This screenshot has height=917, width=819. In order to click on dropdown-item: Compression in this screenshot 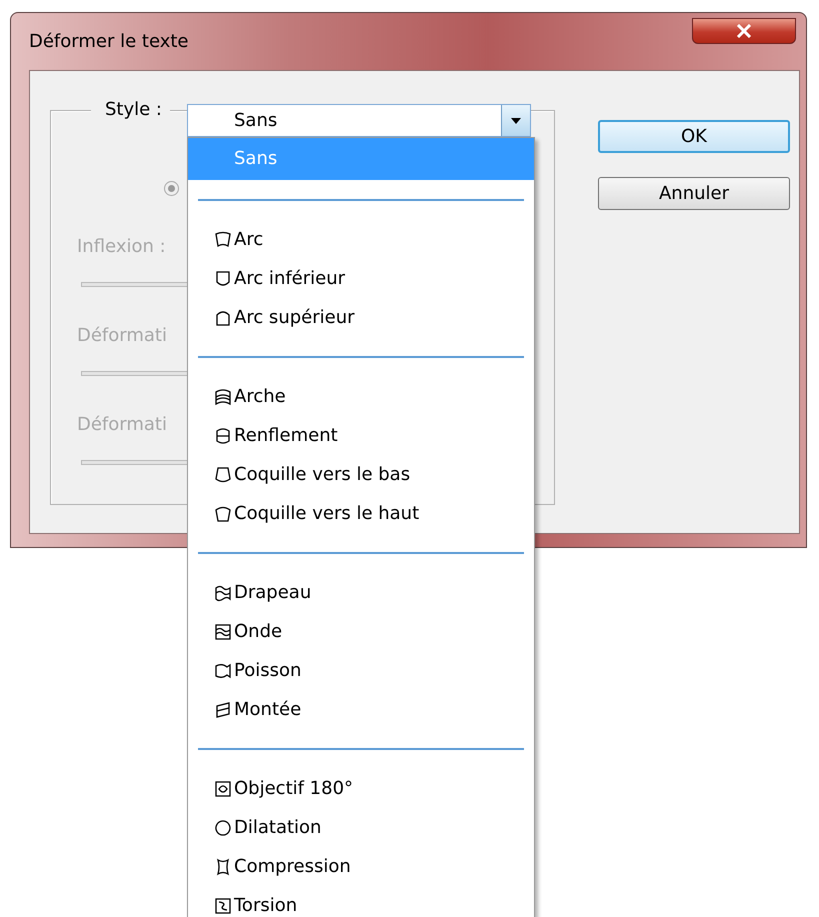, I will do `click(361, 866)`.